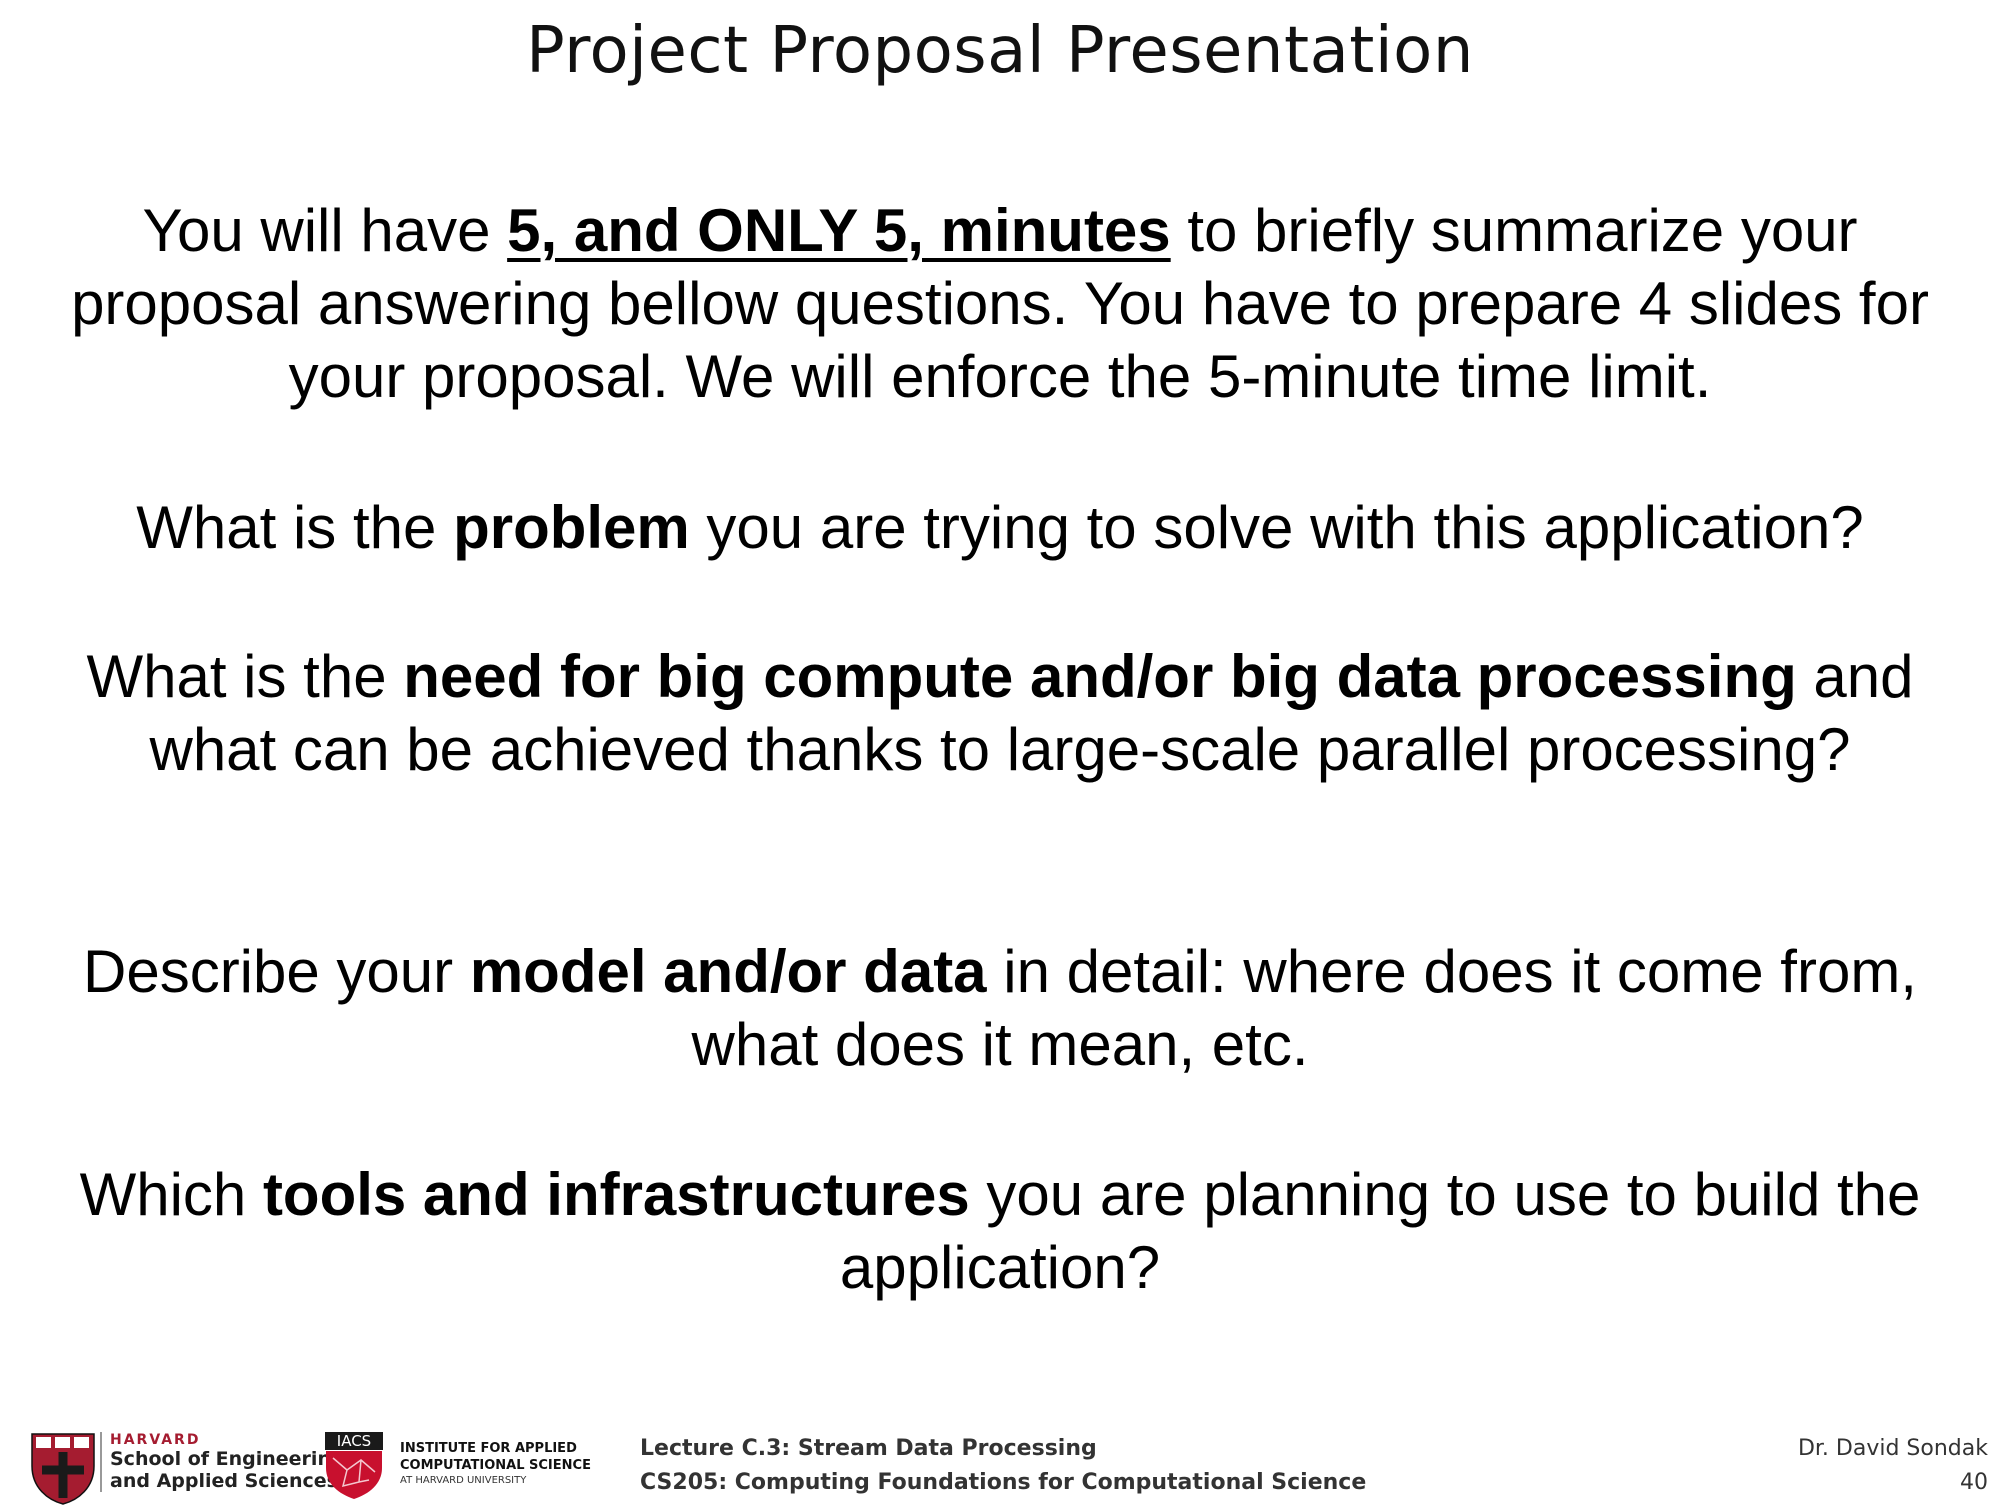  I want to click on slide-title: Project Proposal Presentation, so click(1000, 51).